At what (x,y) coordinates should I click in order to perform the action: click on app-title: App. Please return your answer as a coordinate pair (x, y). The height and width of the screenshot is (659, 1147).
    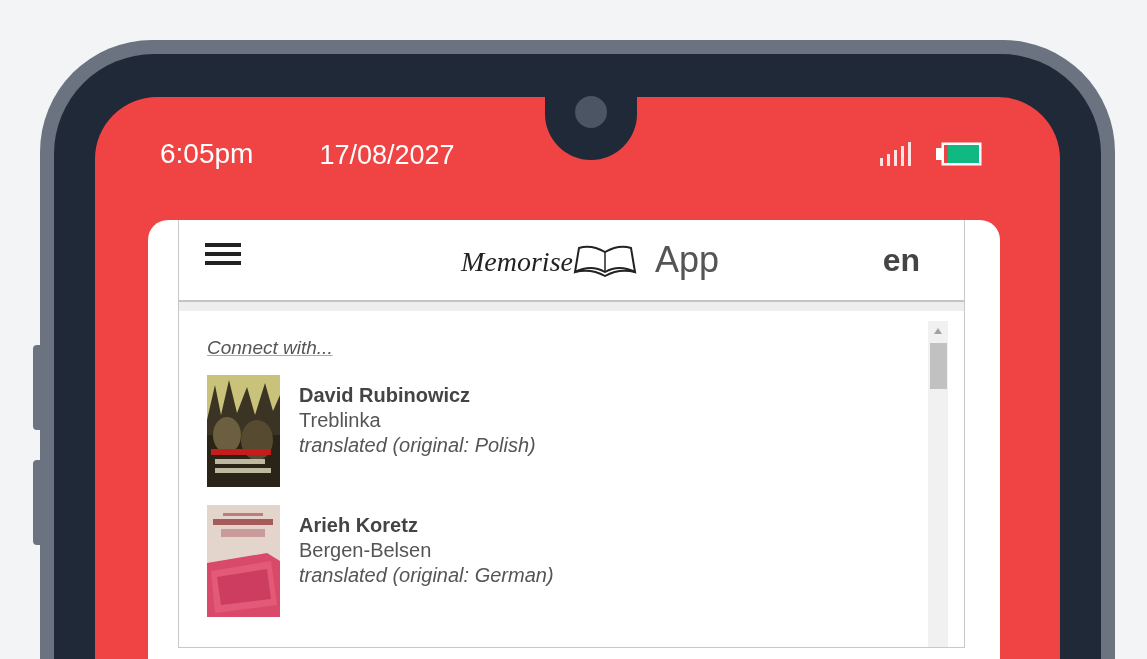
    Looking at the image, I should click on (687, 260).